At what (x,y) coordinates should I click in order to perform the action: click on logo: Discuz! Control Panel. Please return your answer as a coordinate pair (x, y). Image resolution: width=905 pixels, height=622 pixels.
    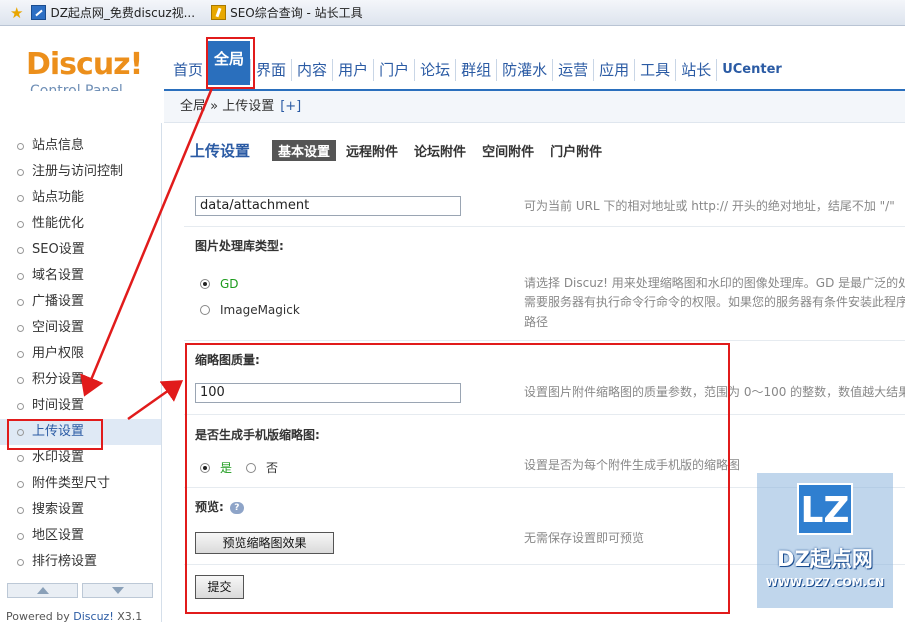
    Looking at the image, I should click on (84, 73).